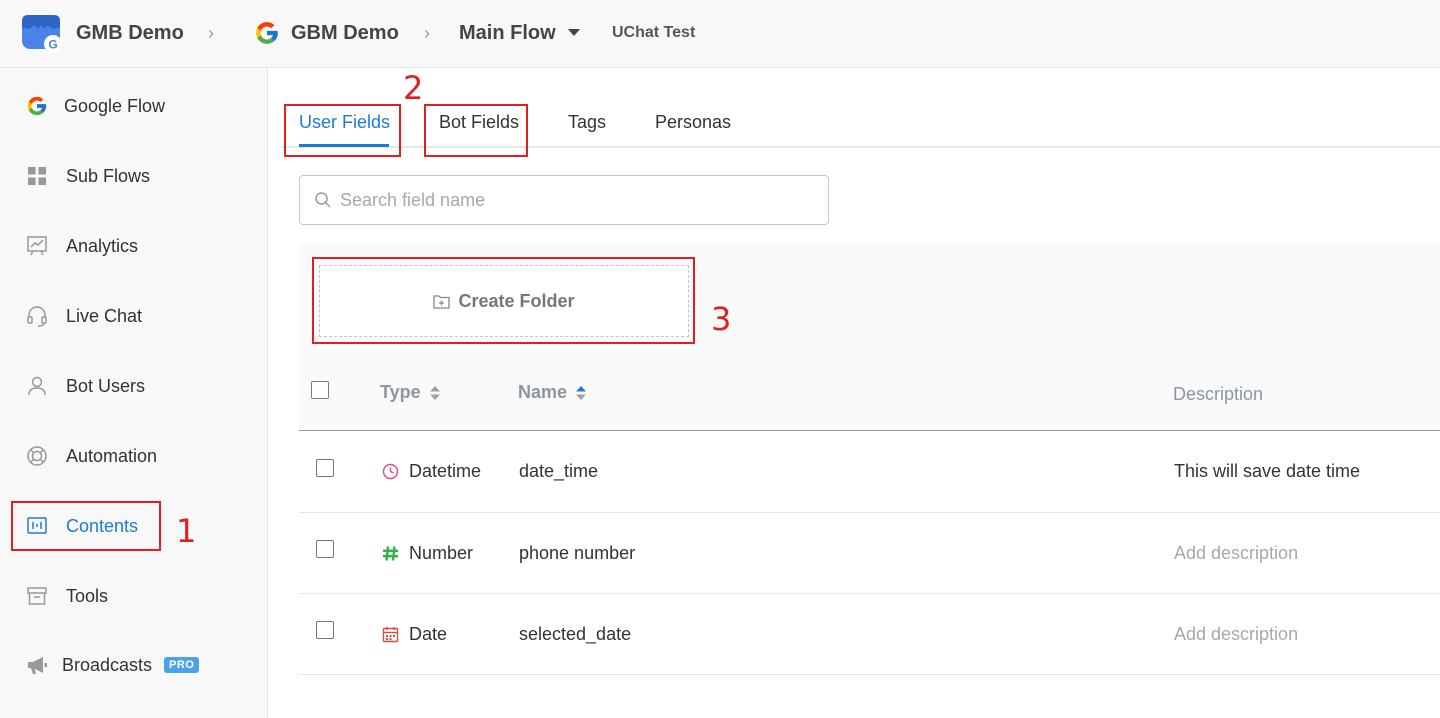  What do you see at coordinates (503, 300) in the screenshot?
I see `annotation-box-create-folder` at bounding box center [503, 300].